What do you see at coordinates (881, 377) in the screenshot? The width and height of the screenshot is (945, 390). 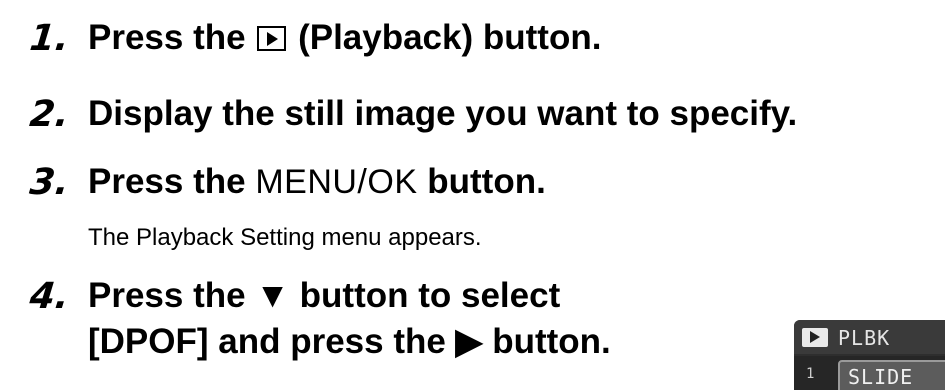 I see `lcd-selected-item-label: SLIDE` at bounding box center [881, 377].